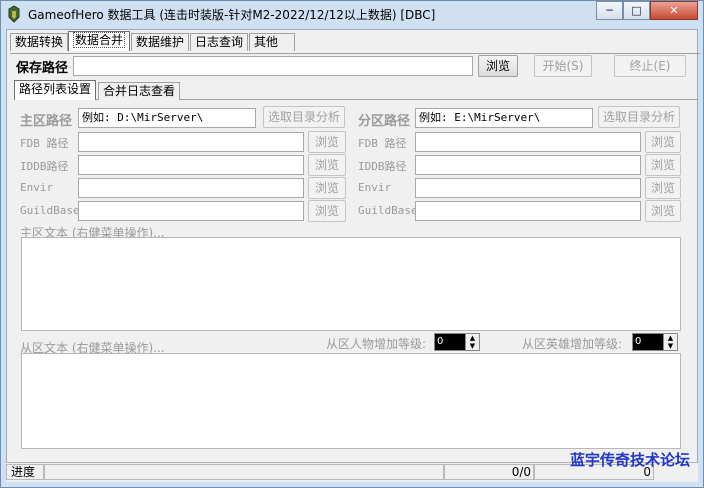 This screenshot has height=488, width=704. I want to click on main-envir-browse-button: 浏览, so click(327, 188).